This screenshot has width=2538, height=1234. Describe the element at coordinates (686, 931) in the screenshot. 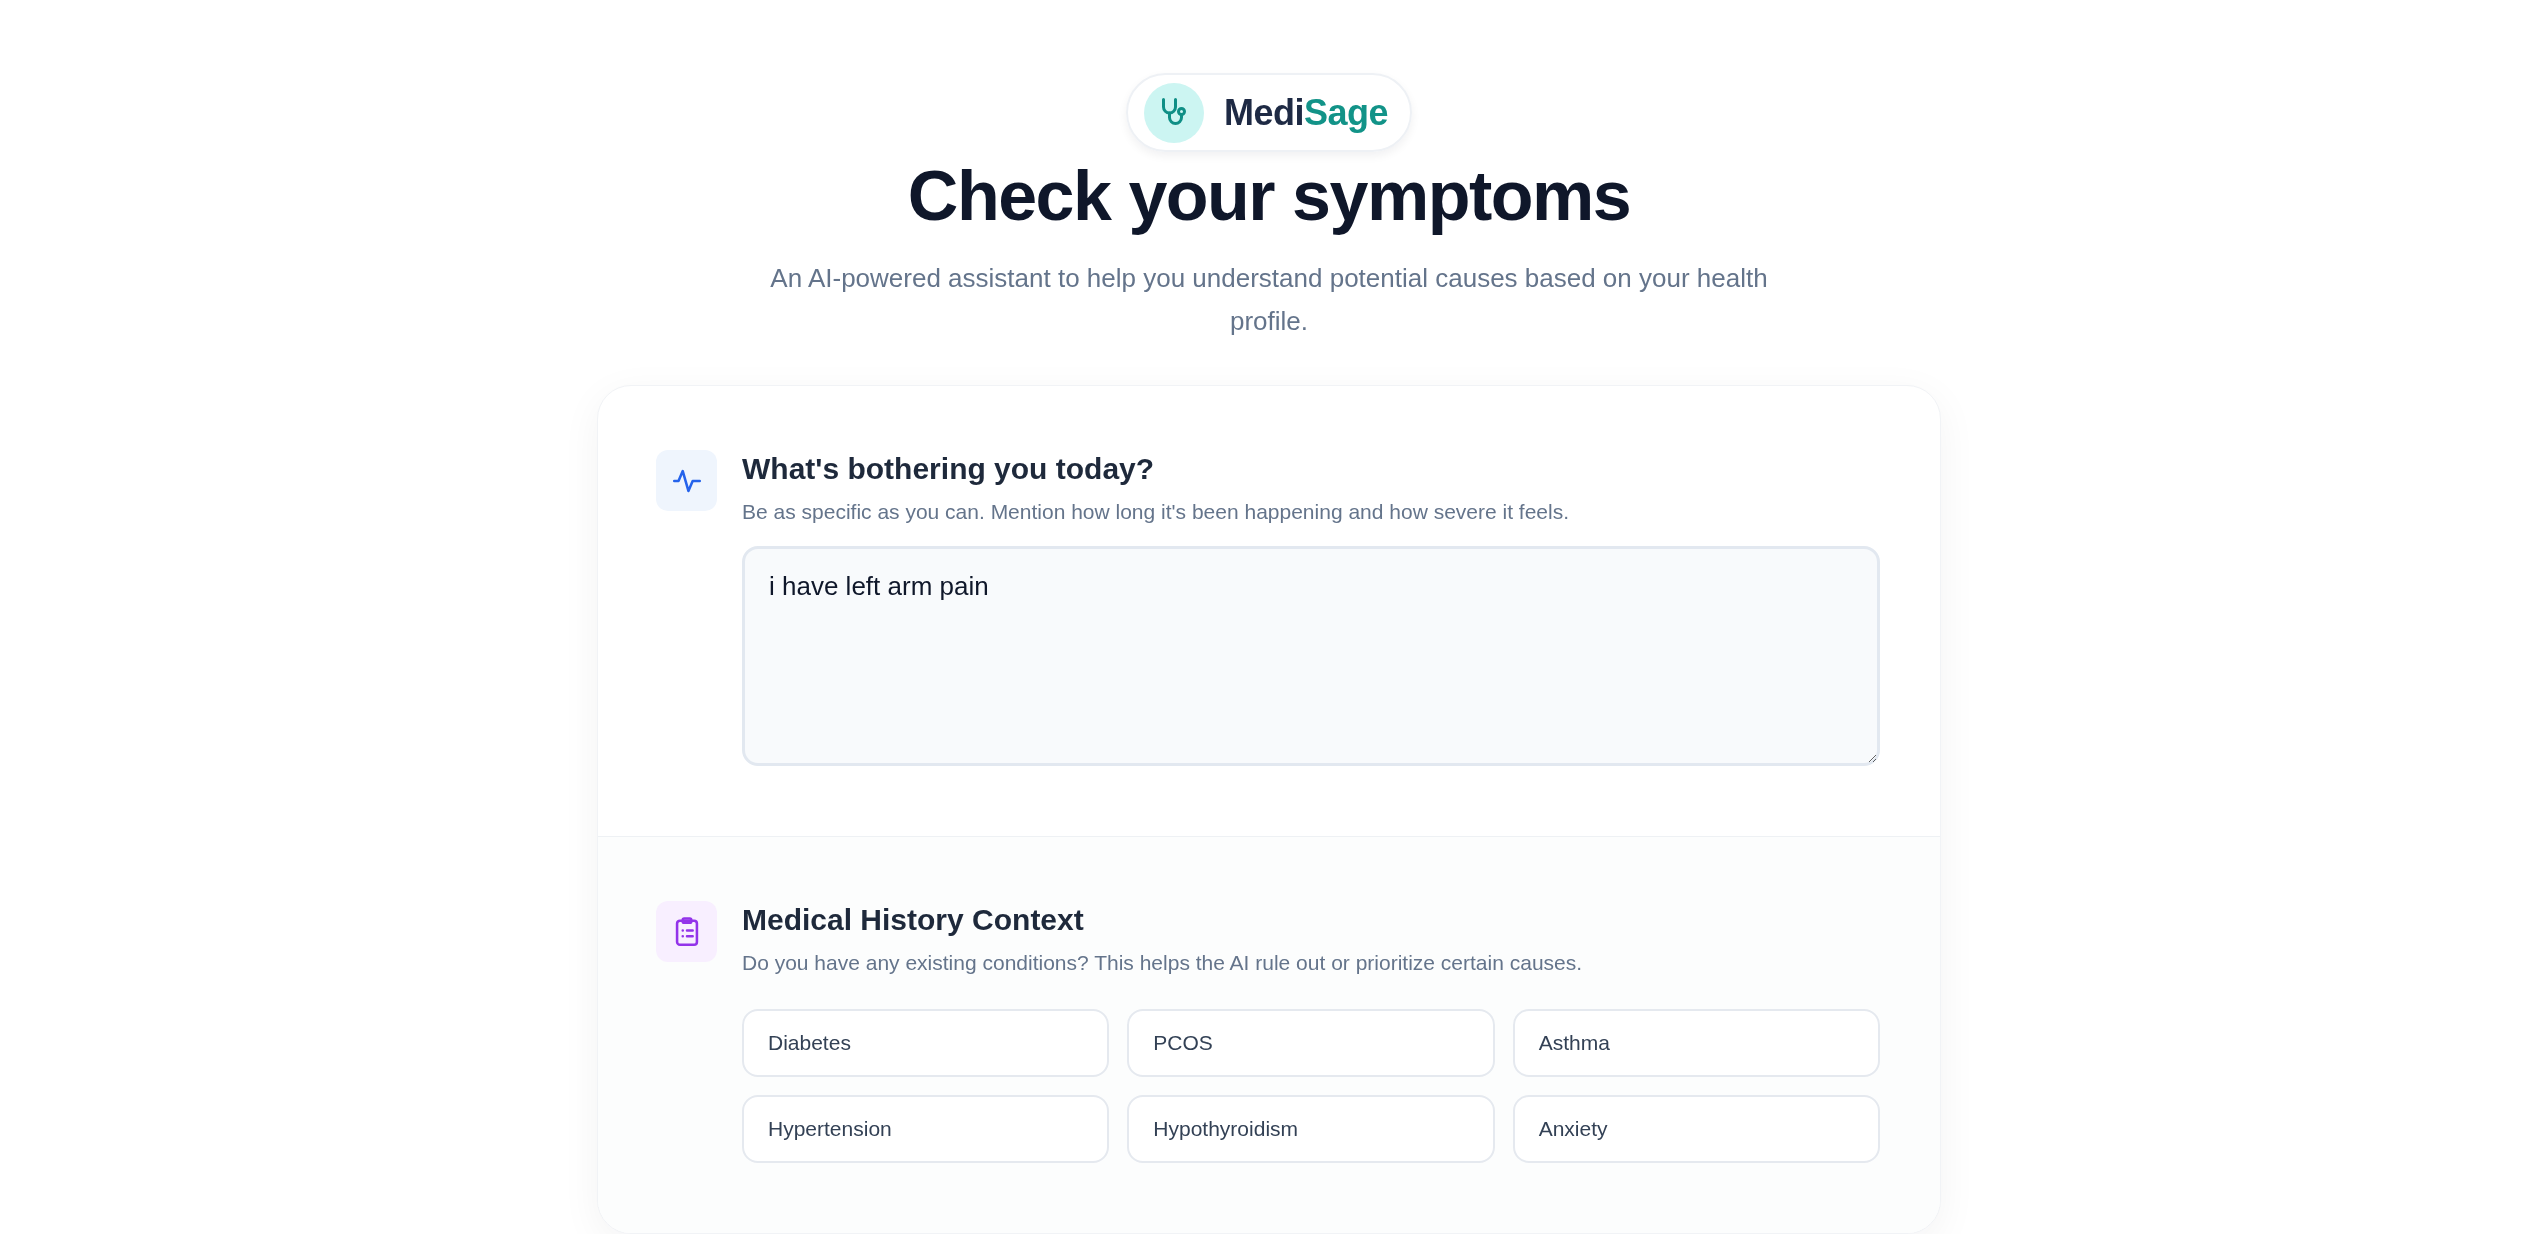

I see `clipboard-icon` at that location.